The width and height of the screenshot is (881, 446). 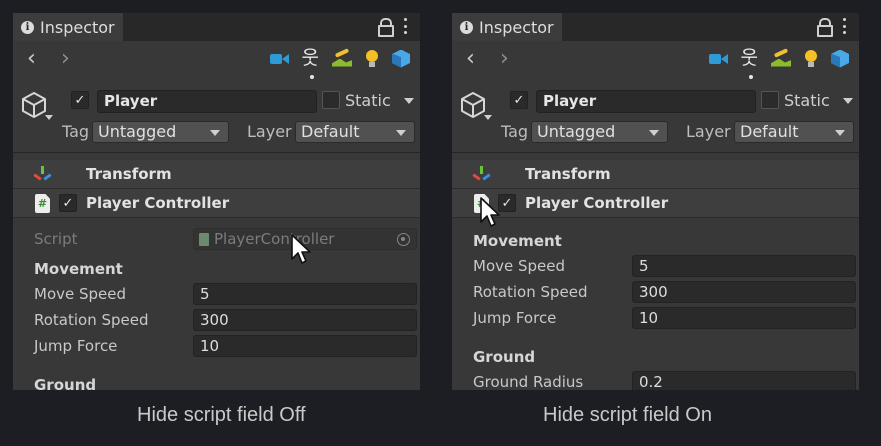 What do you see at coordinates (42, 203) in the screenshot?
I see `script-icon: #` at bounding box center [42, 203].